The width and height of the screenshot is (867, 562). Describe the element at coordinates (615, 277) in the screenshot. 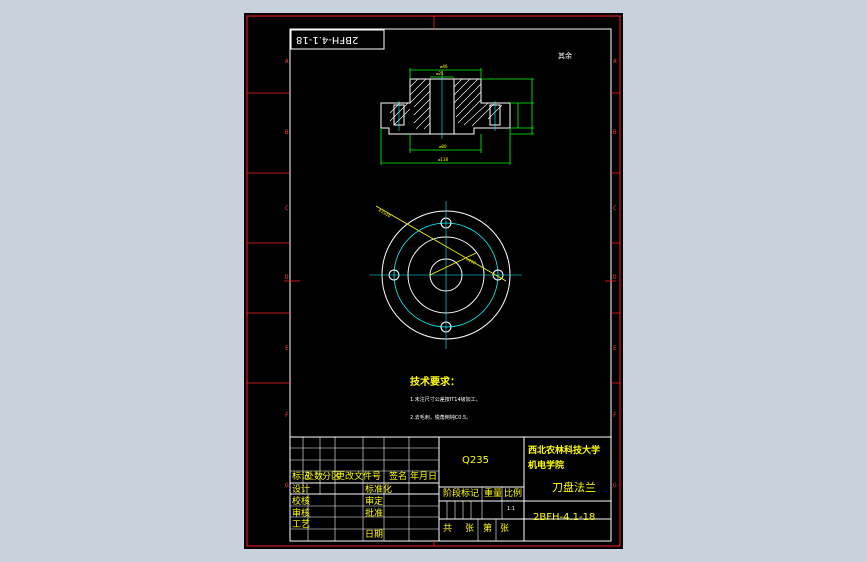

I see `ruler-right-d: D` at that location.